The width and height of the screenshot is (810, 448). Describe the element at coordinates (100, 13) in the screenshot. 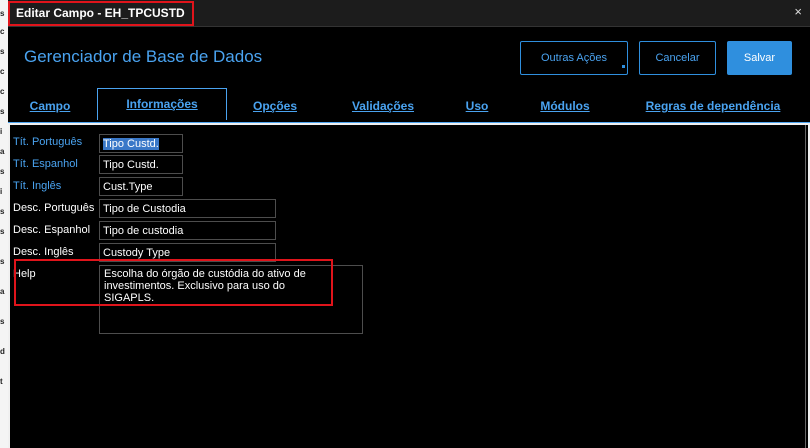

I see `dialog-title: Editar Campo - EH_TPCUSTD` at that location.